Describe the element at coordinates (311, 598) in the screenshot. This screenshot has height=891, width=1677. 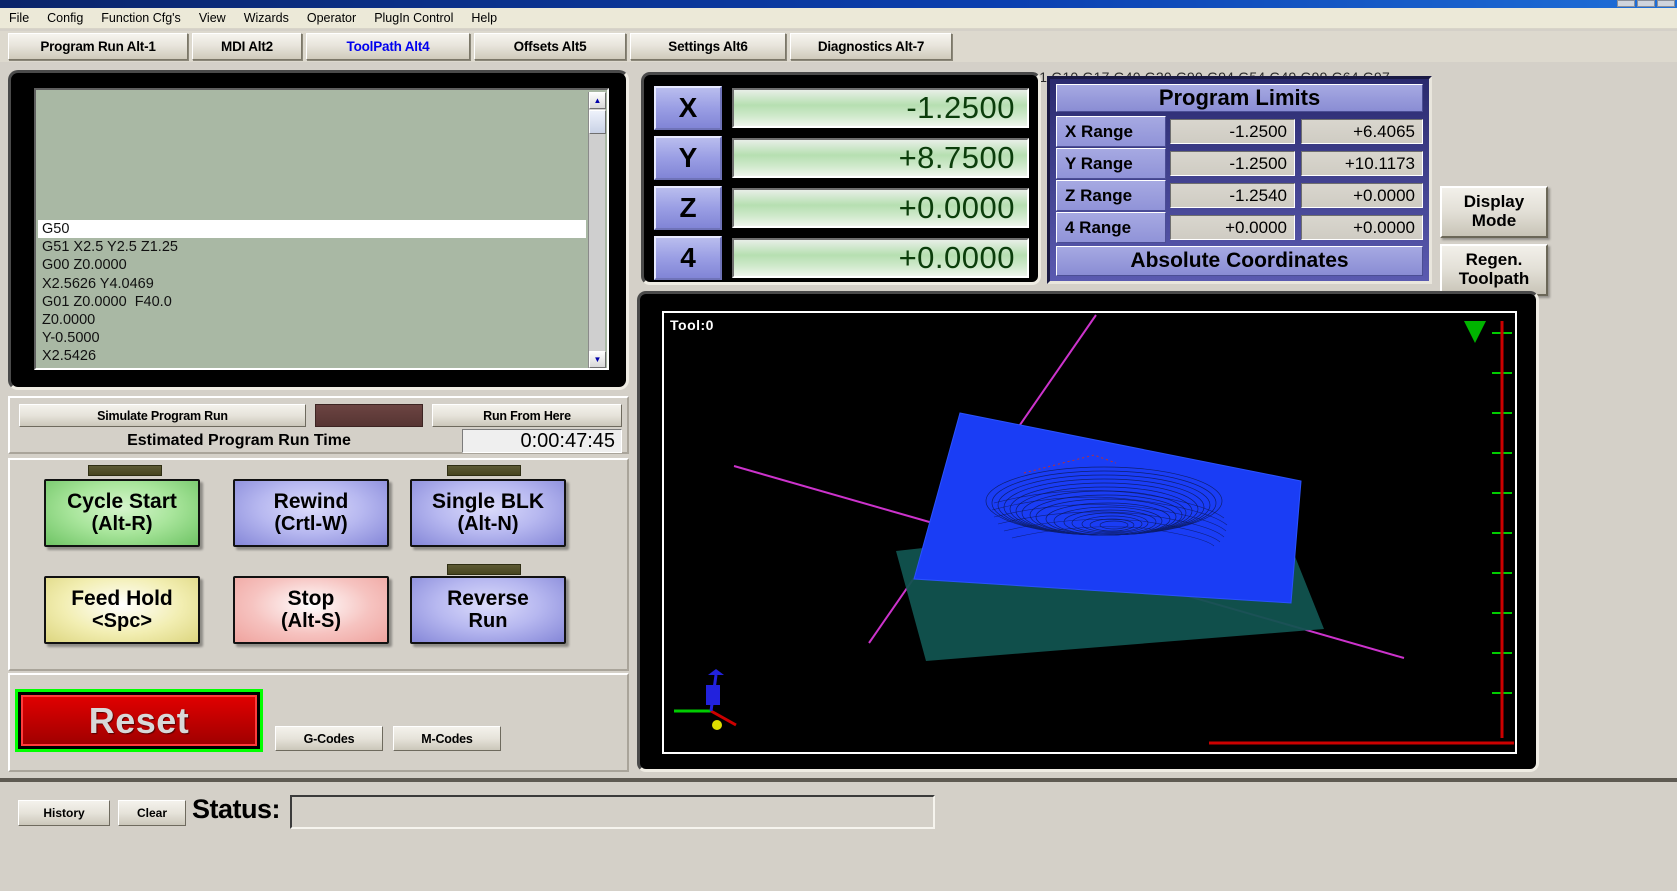
I see `button-label-line1: Stop` at that location.